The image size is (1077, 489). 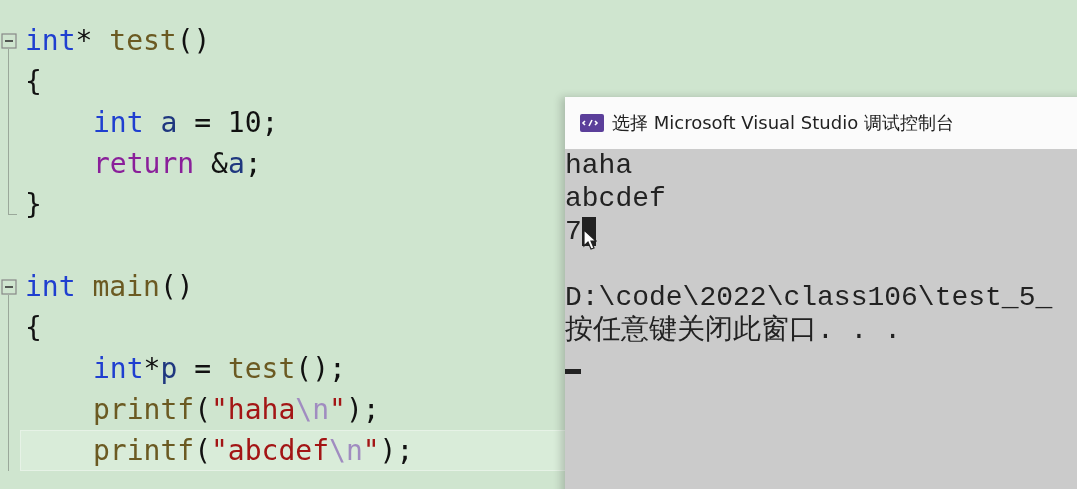 I want to click on code-line: int*p = test();, so click(x=219, y=368).